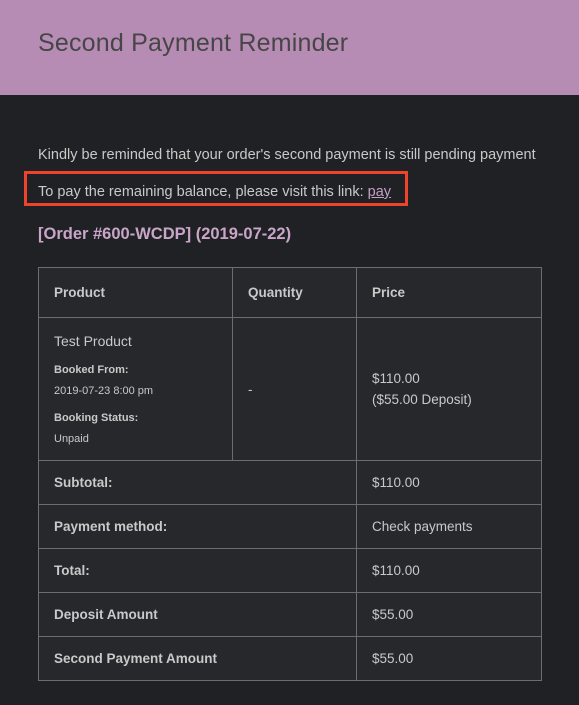 This screenshot has height=705, width=579. I want to click on summary-label-second-payment-amount: Second Payment Amount, so click(197, 658).